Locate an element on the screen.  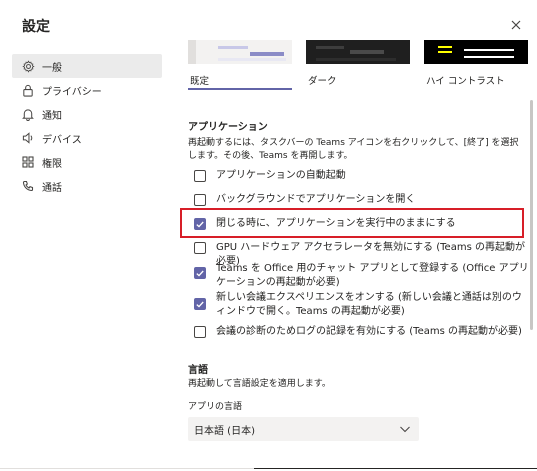
option-keep-running-on-close: 閉じる時に、アプリケーションを実行中のままにする is located at coordinates (362, 224).